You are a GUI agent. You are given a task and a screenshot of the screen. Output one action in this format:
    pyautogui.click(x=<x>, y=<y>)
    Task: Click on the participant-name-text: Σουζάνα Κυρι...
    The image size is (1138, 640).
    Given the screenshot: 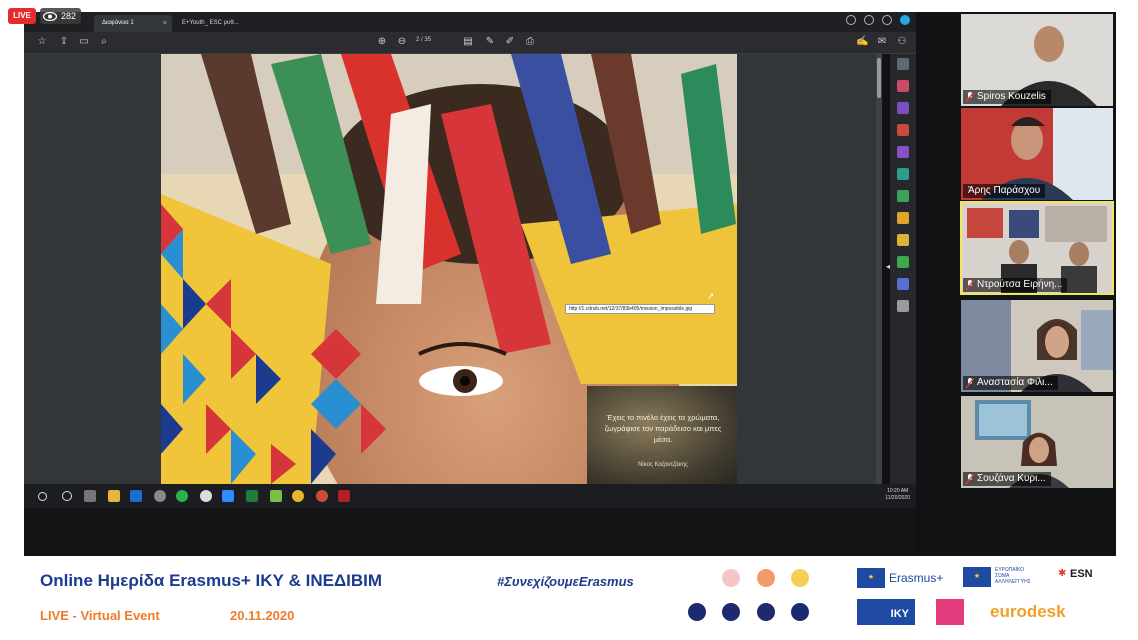 What is the action you would take?
    pyautogui.click(x=1011, y=478)
    